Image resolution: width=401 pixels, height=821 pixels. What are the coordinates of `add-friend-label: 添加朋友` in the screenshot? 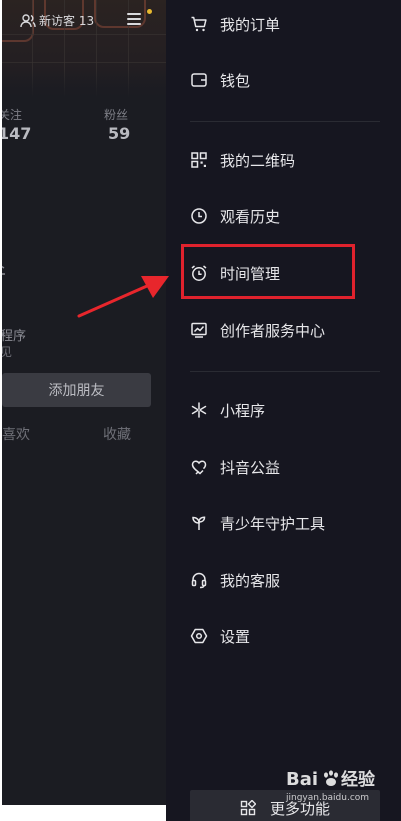 It's located at (76, 391).